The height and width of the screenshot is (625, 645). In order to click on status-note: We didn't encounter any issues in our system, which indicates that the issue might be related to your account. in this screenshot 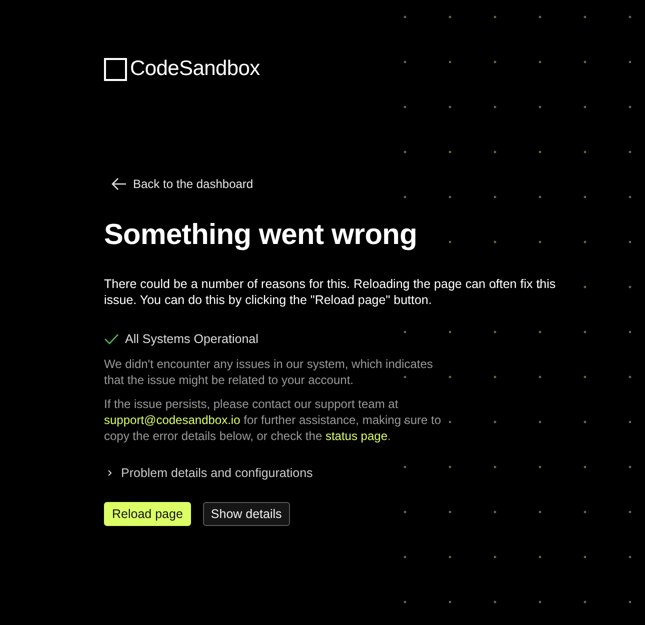, I will do `click(269, 372)`.